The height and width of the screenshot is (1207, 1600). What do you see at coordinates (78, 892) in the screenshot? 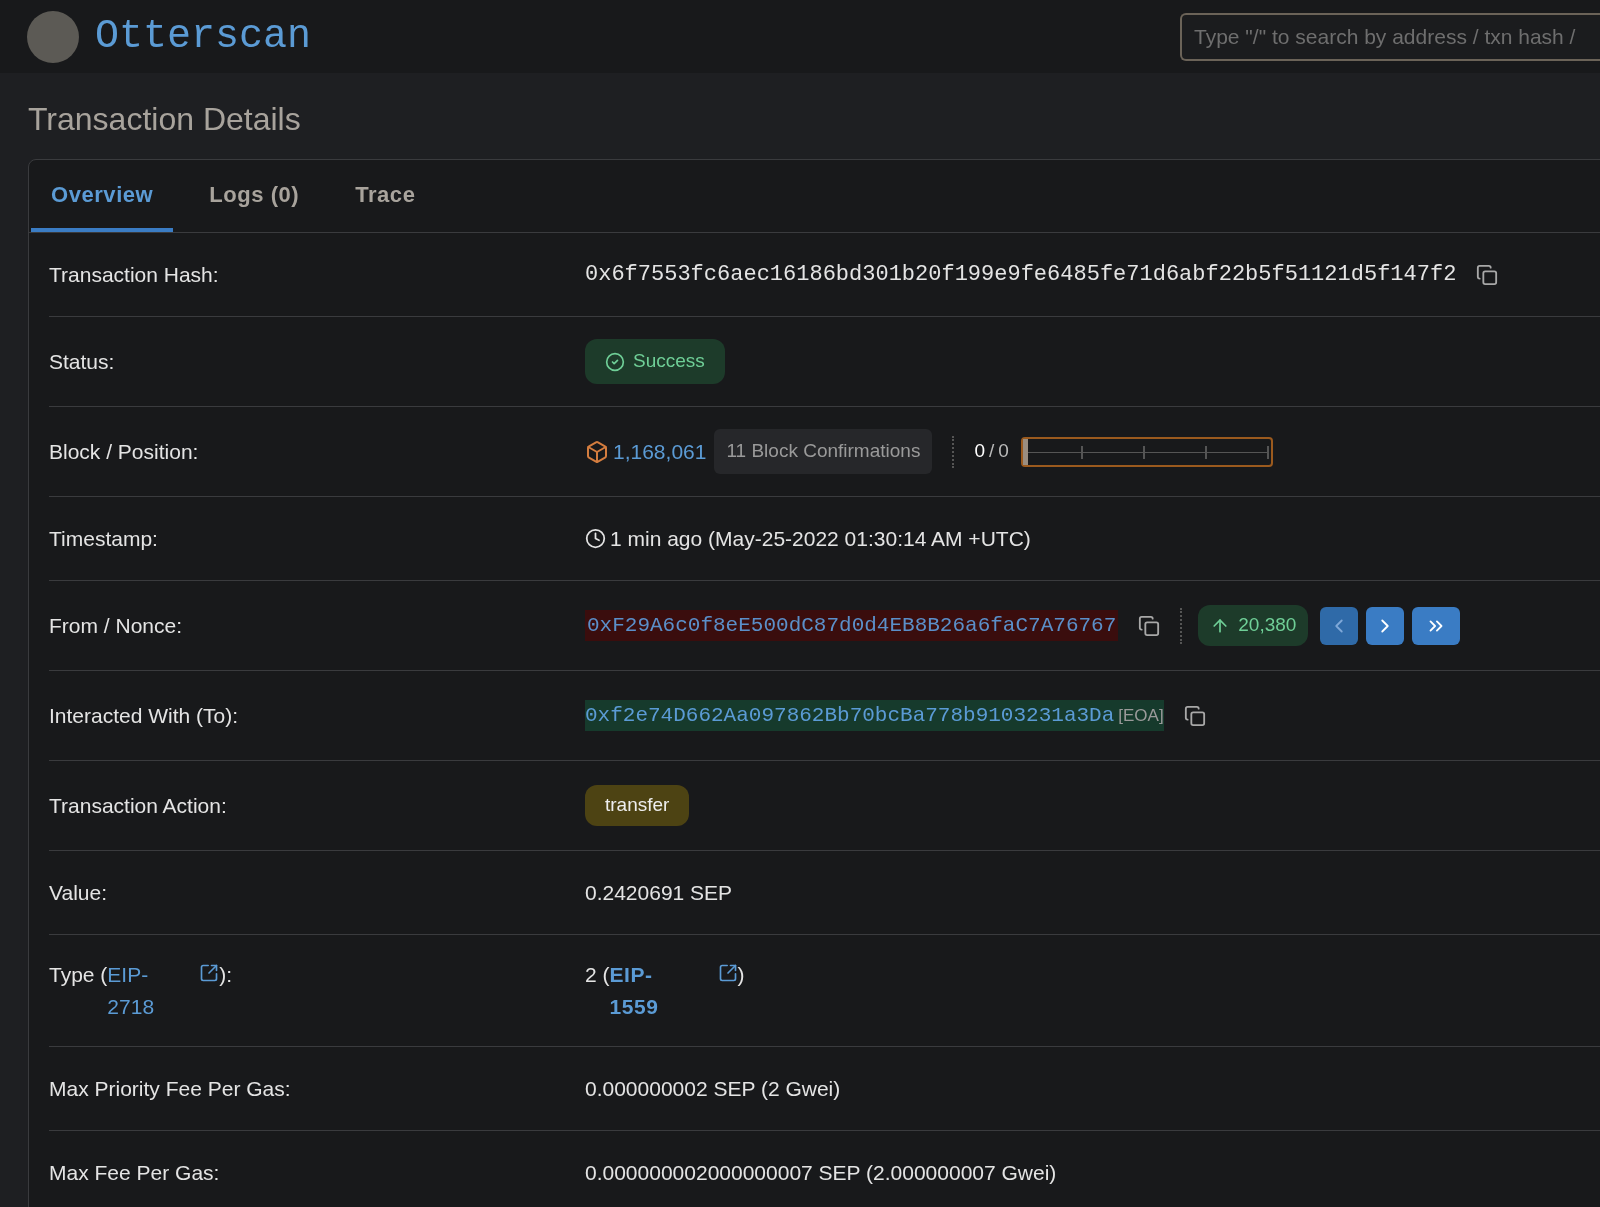
I see `field-label: Value:` at bounding box center [78, 892].